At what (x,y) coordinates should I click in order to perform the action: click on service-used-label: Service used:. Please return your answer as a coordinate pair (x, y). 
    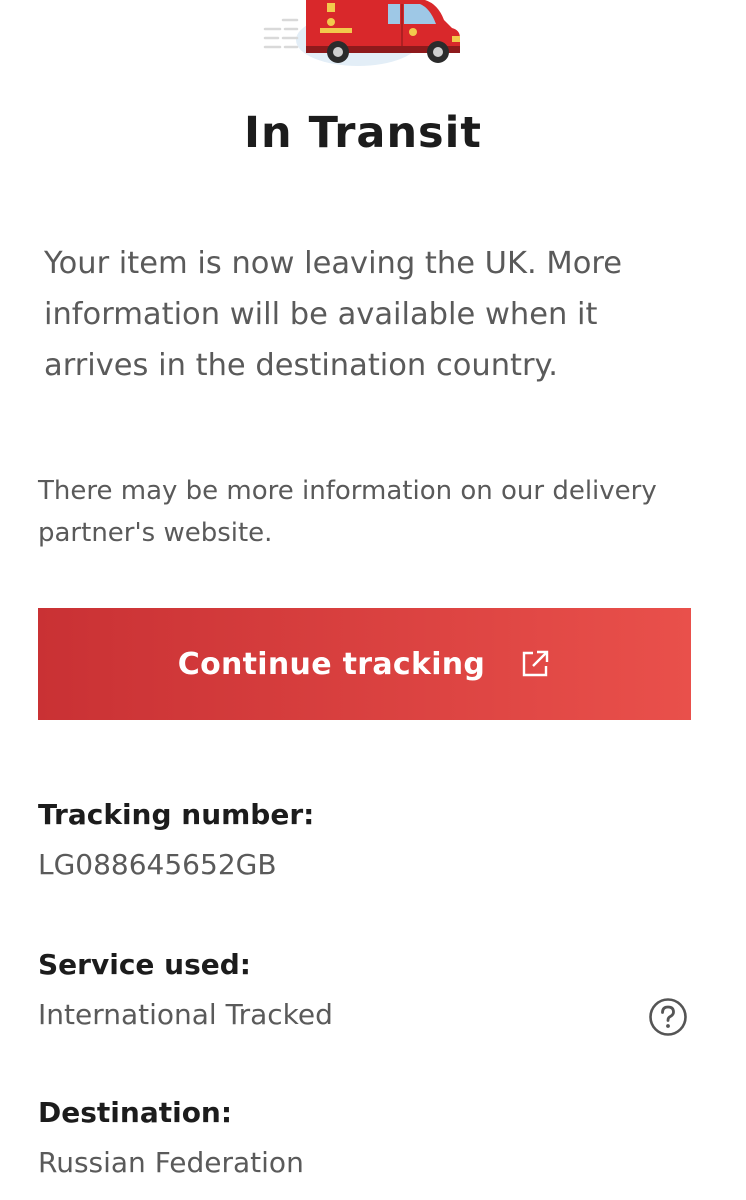
    Looking at the image, I should click on (144, 964).